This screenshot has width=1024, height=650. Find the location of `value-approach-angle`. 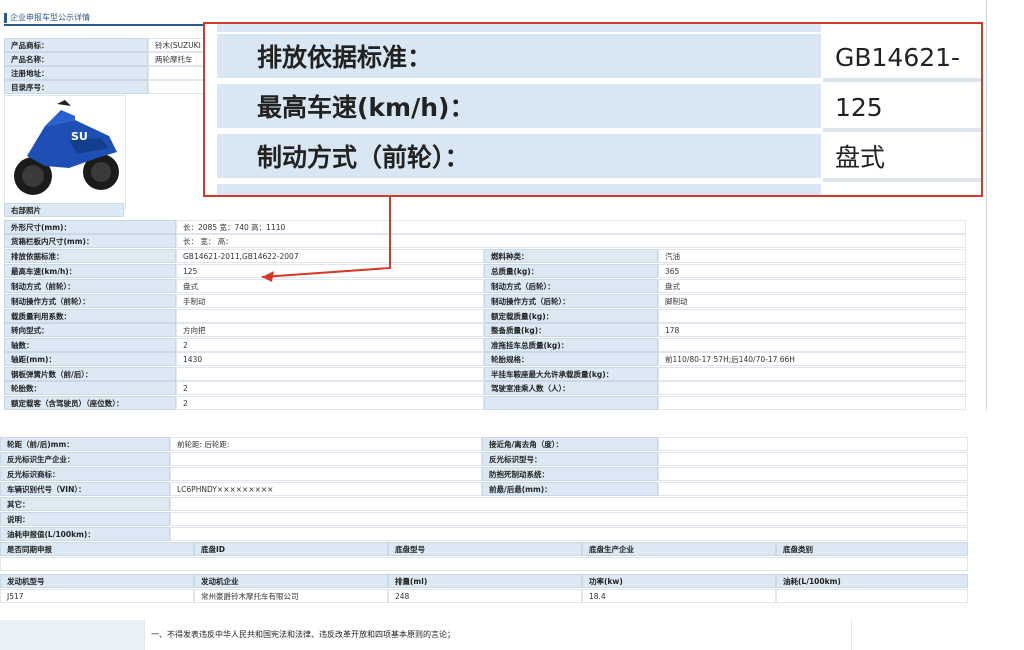

value-approach-angle is located at coordinates (813, 444).